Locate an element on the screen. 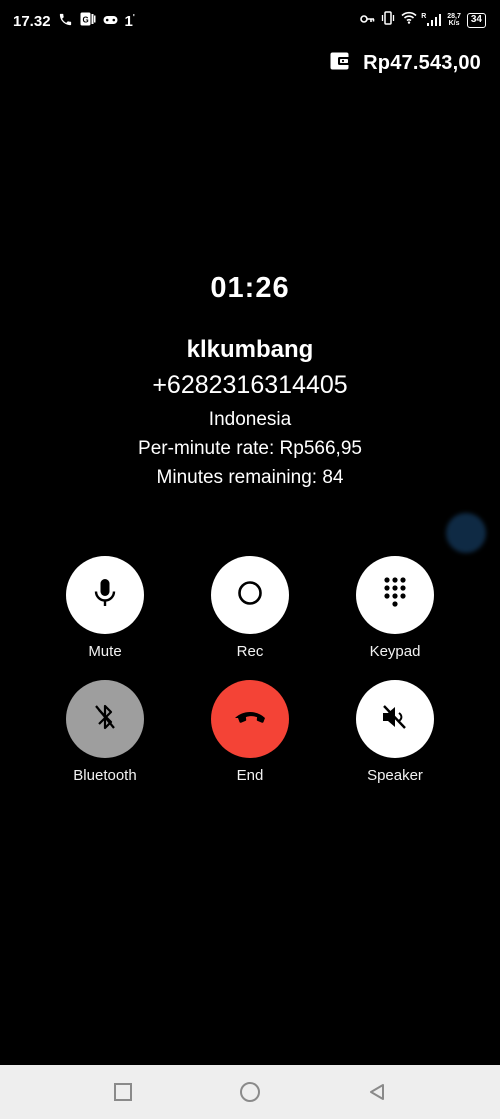  back-triangle-icon is located at coordinates (377, 1092).